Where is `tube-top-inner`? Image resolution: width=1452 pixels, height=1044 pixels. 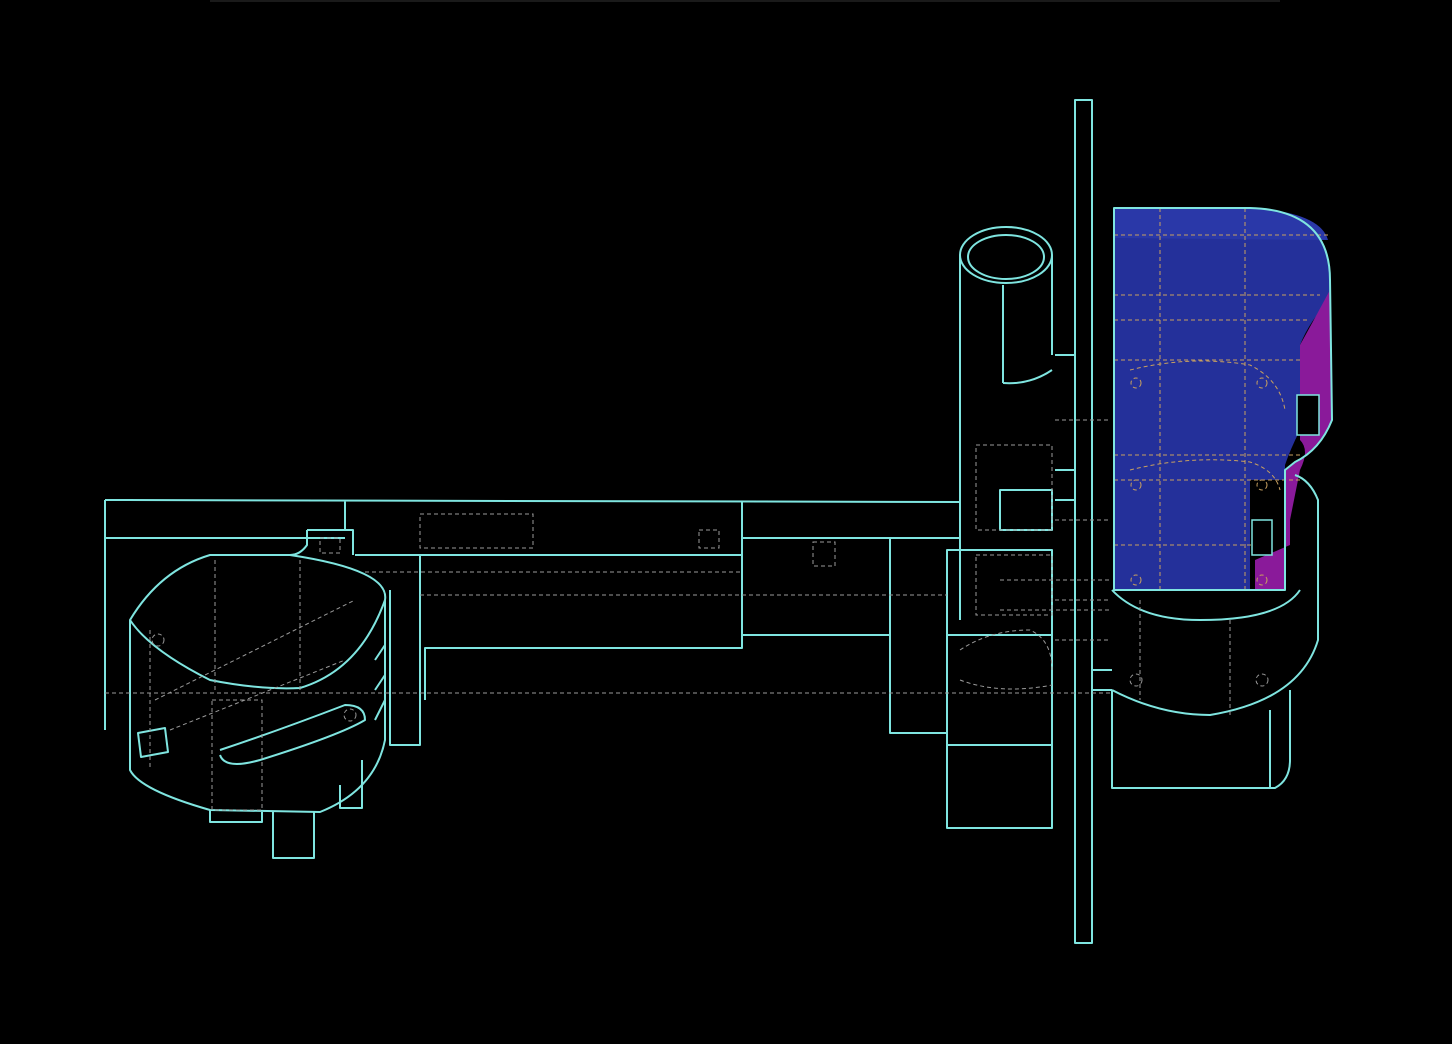 tube-top-inner is located at coordinates (1006, 257).